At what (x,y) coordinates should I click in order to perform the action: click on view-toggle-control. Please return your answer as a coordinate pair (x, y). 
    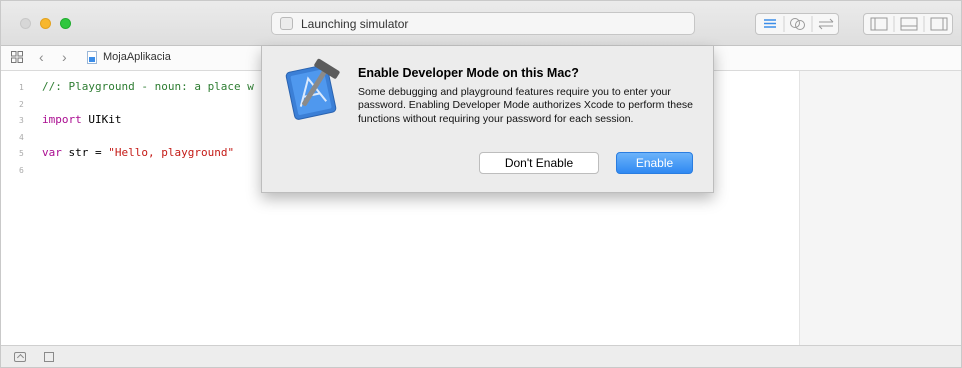
    Looking at the image, I should click on (908, 24).